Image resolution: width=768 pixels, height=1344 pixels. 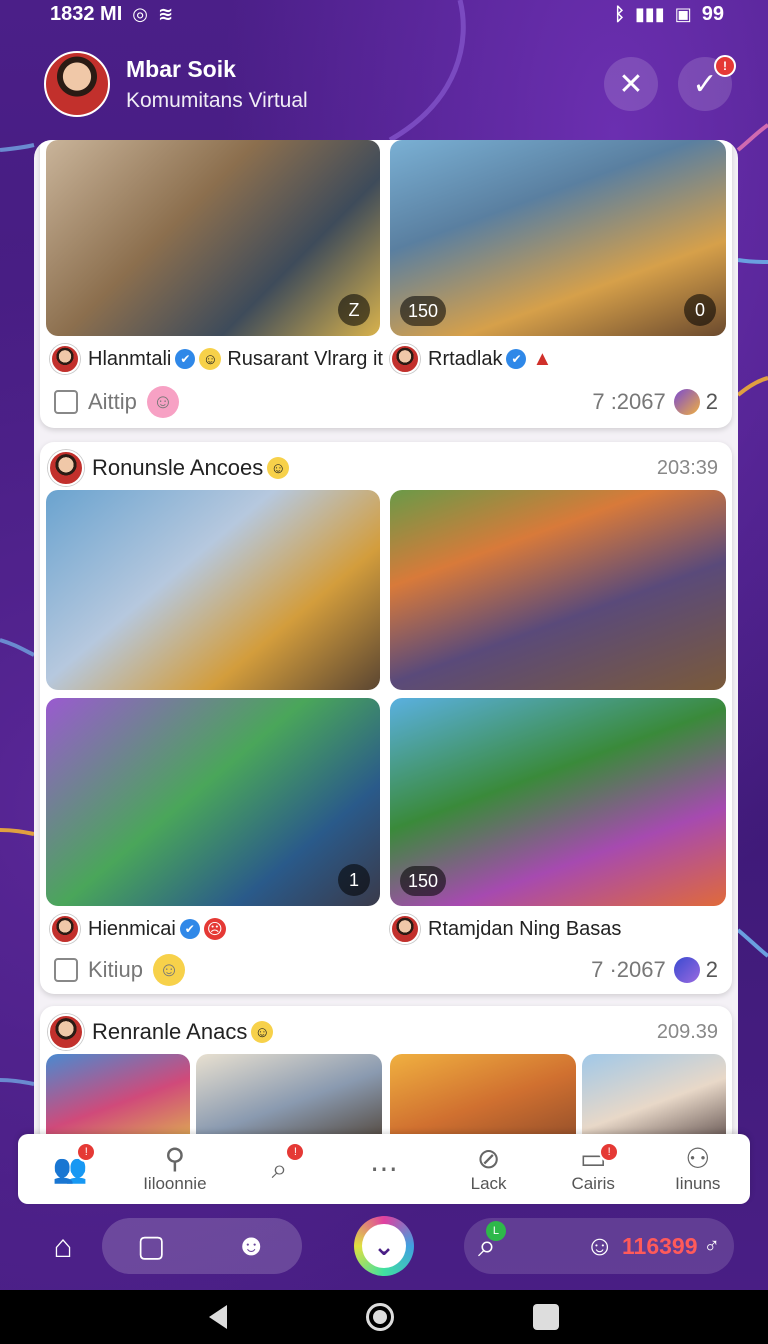 What do you see at coordinates (629, 401) in the screenshot?
I see `post-stats: 7 :2067` at bounding box center [629, 401].